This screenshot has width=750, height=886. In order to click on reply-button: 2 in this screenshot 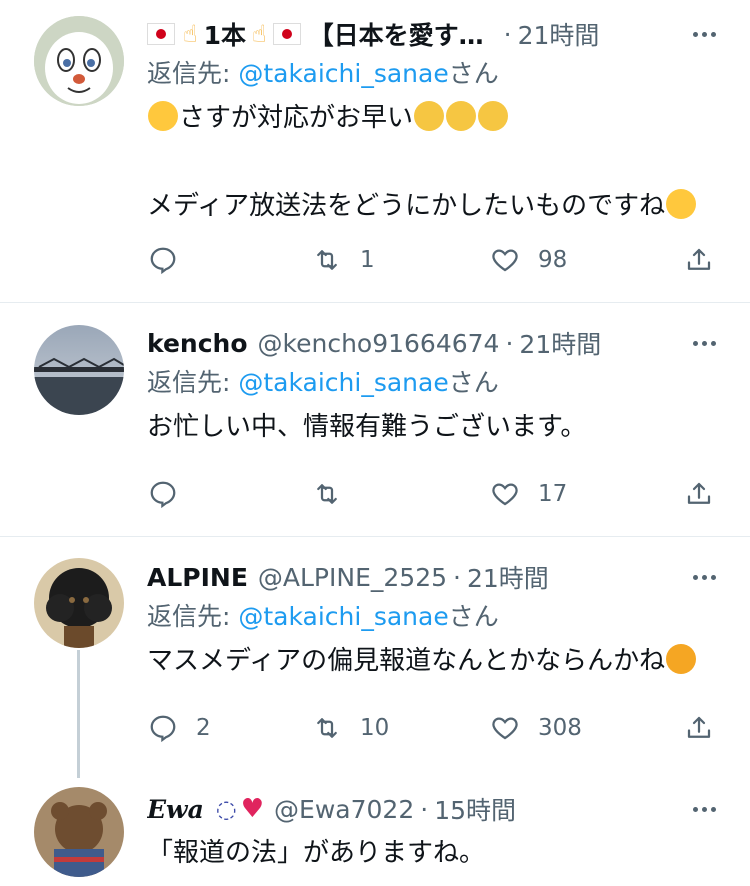, I will do `click(179, 728)`.